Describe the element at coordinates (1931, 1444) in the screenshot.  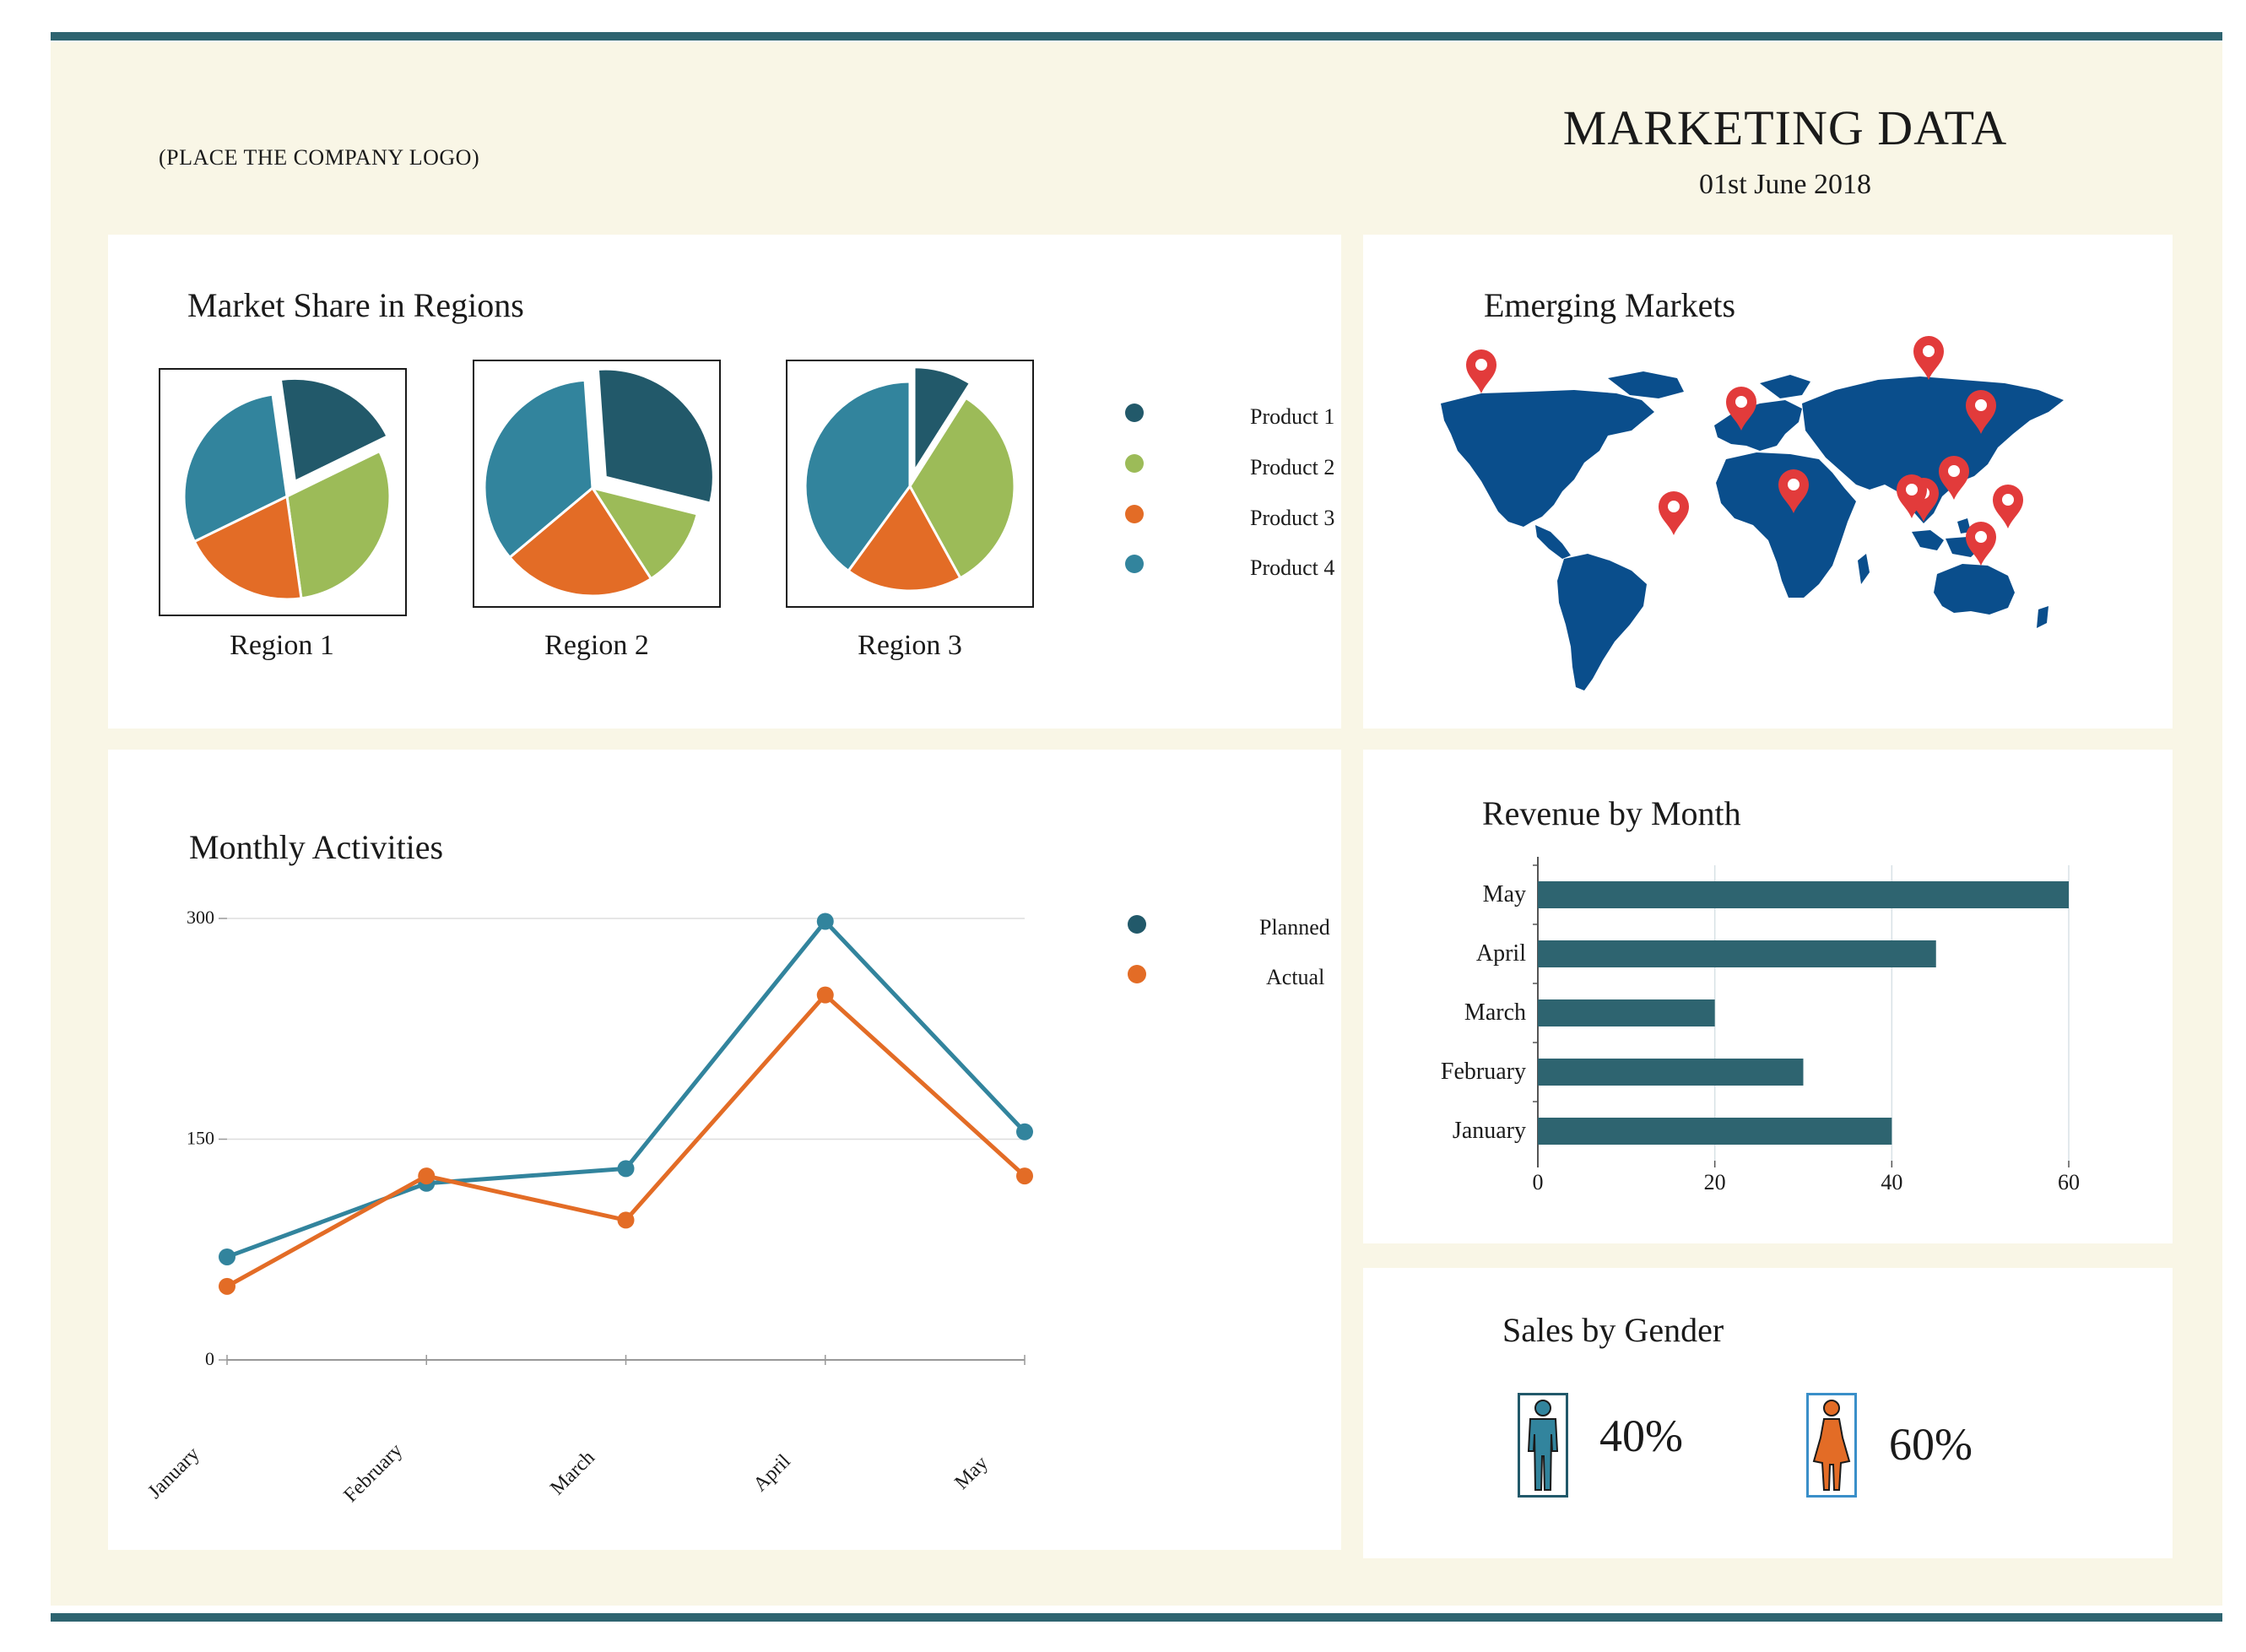
I see `female-percentage: 60%` at that location.